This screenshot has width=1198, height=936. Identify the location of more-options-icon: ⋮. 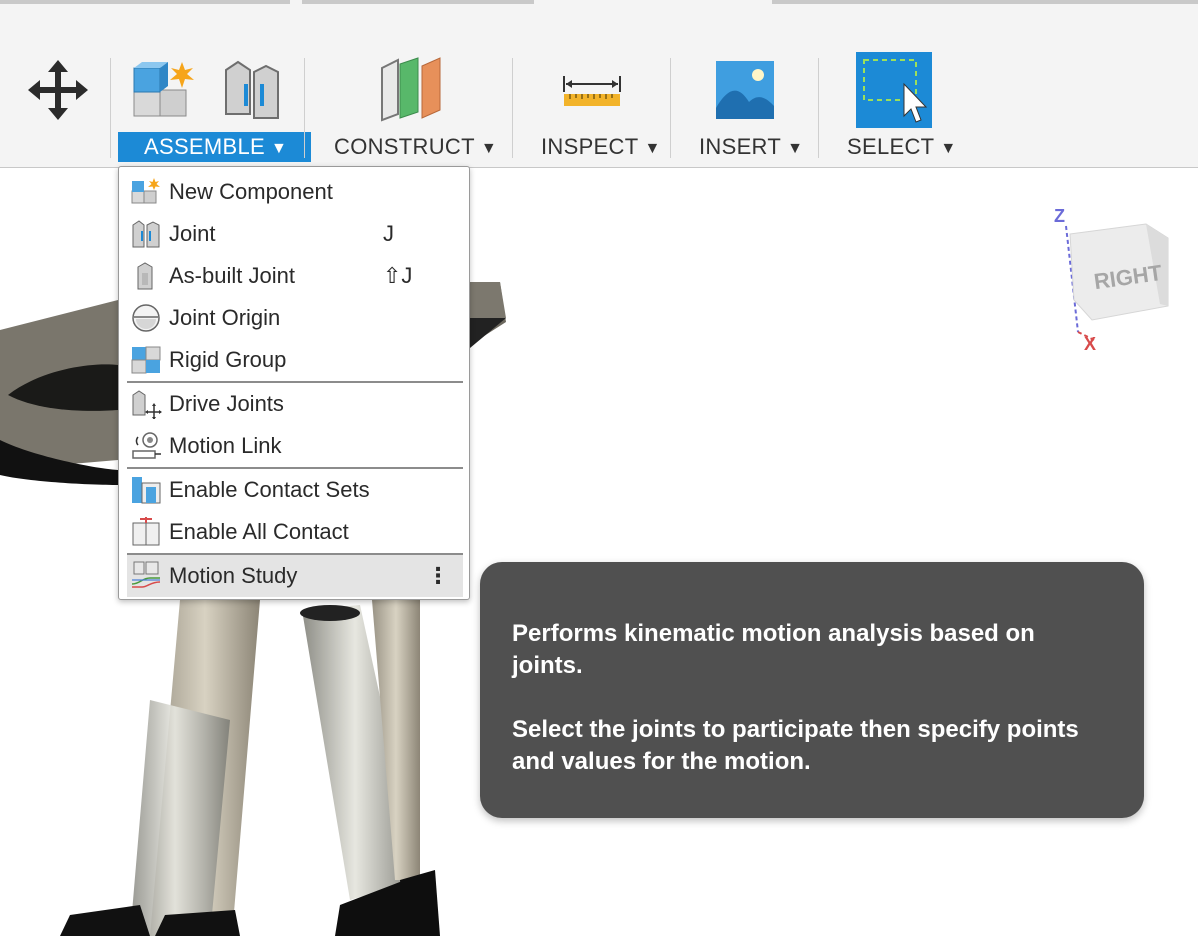
(438, 576).